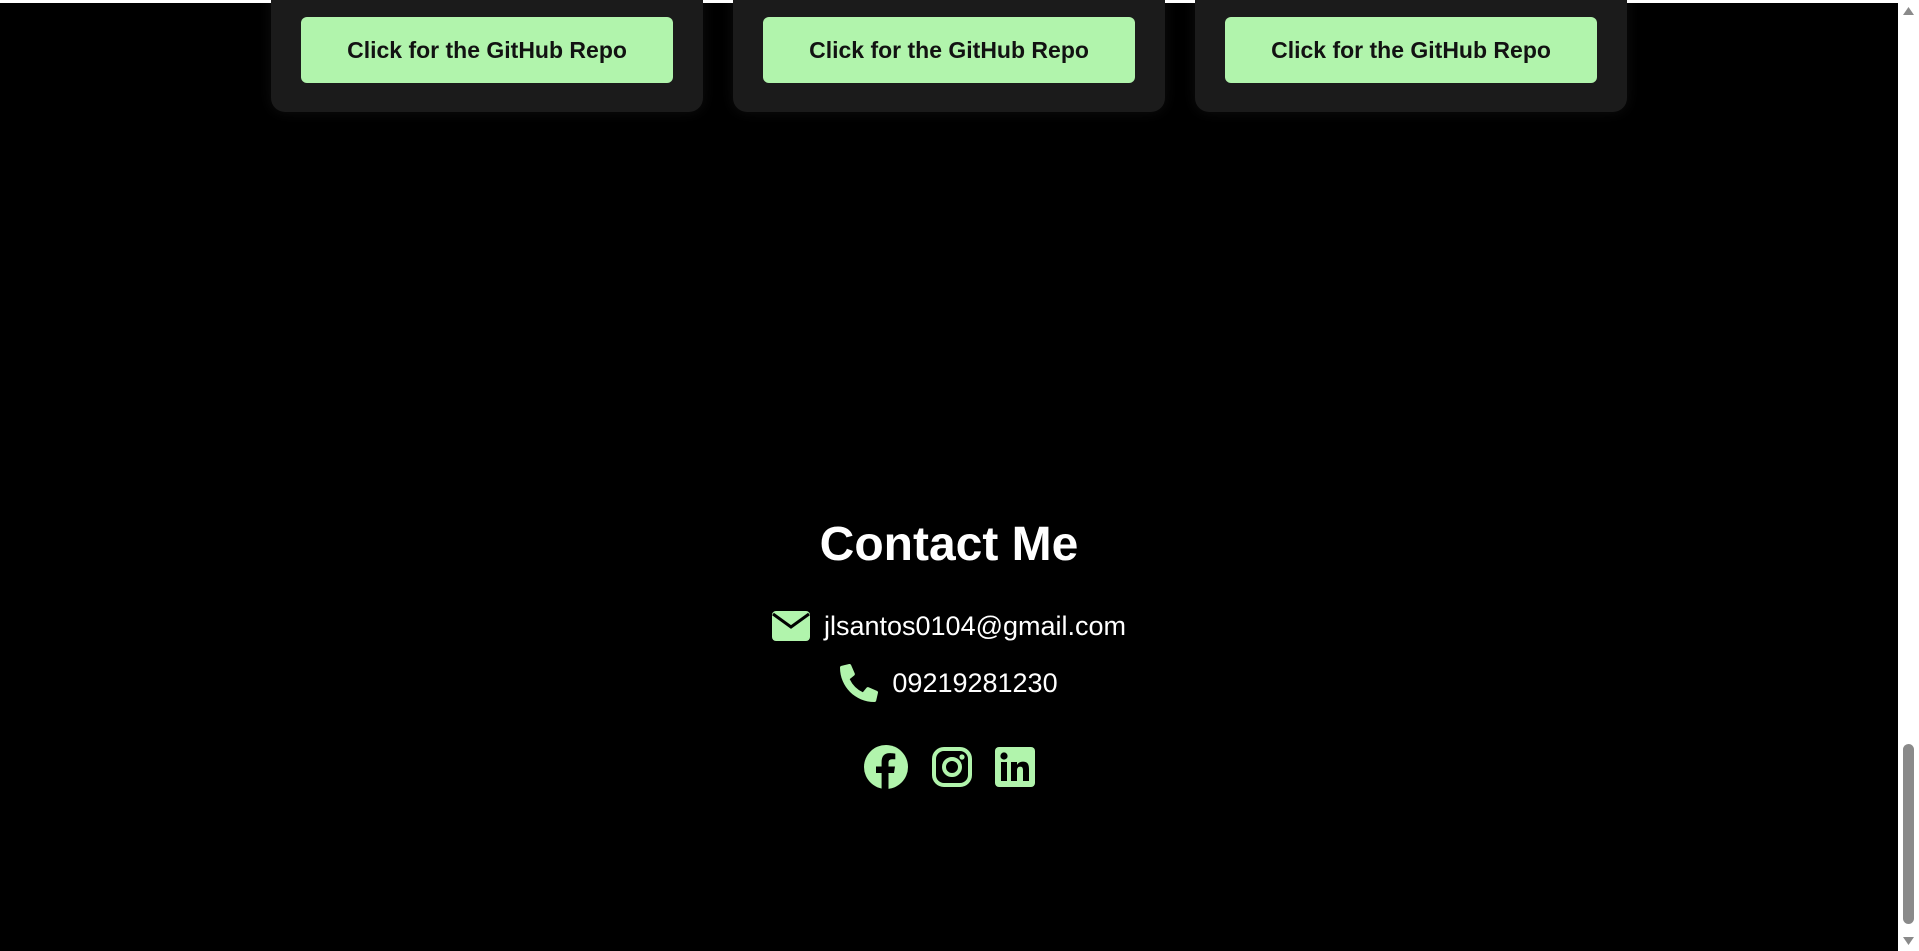 Image resolution: width=1919 pixels, height=951 pixels. I want to click on facebook-link, so click(886, 767).